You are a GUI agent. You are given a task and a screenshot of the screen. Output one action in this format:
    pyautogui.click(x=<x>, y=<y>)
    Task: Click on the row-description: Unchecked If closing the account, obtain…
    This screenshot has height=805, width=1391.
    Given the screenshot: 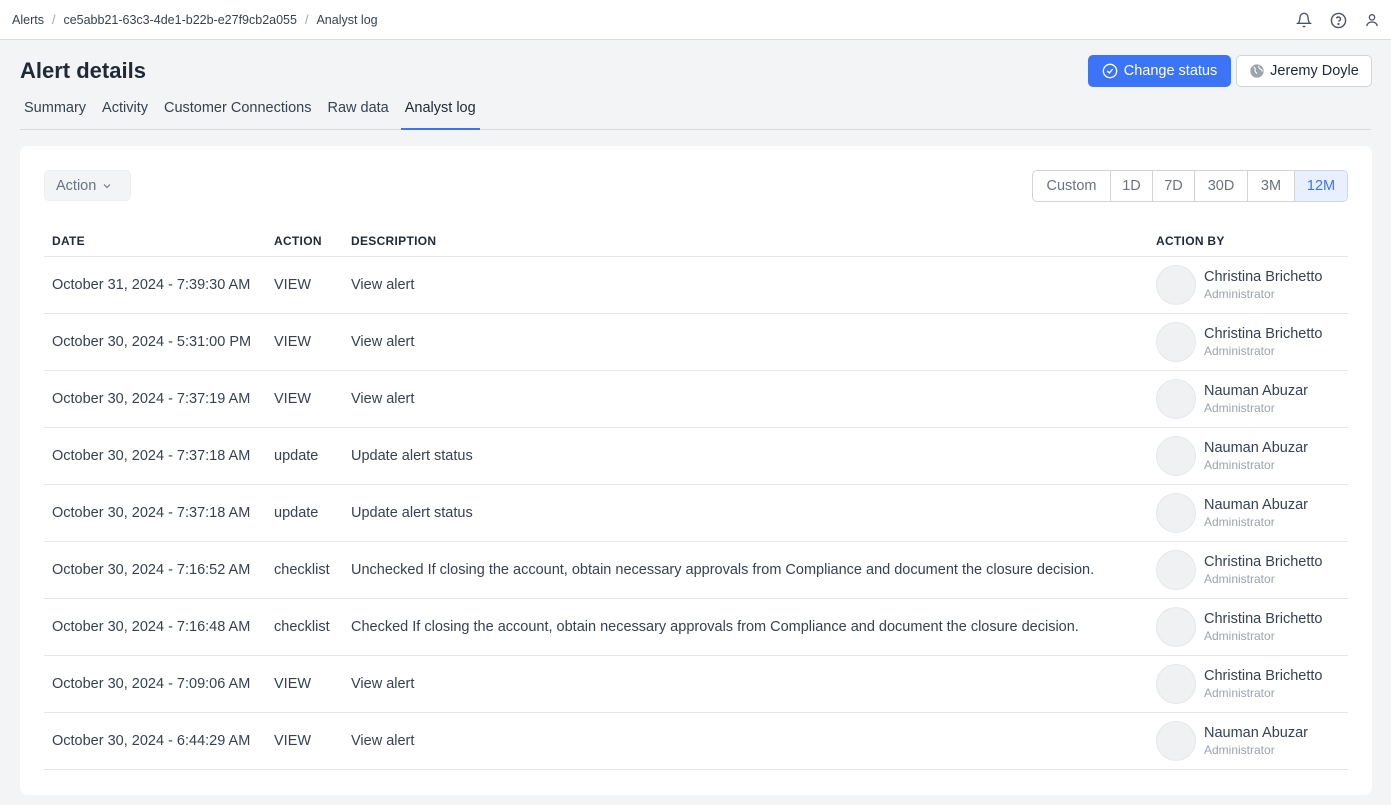 What is the action you would take?
    pyautogui.click(x=723, y=570)
    